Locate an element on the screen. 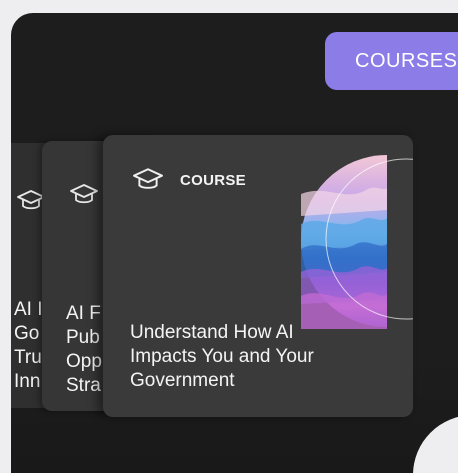 Image resolution: width=458 pixels, height=473 pixels. course-card-title: AI F Pub Opp Stra is located at coordinates (84, 349).